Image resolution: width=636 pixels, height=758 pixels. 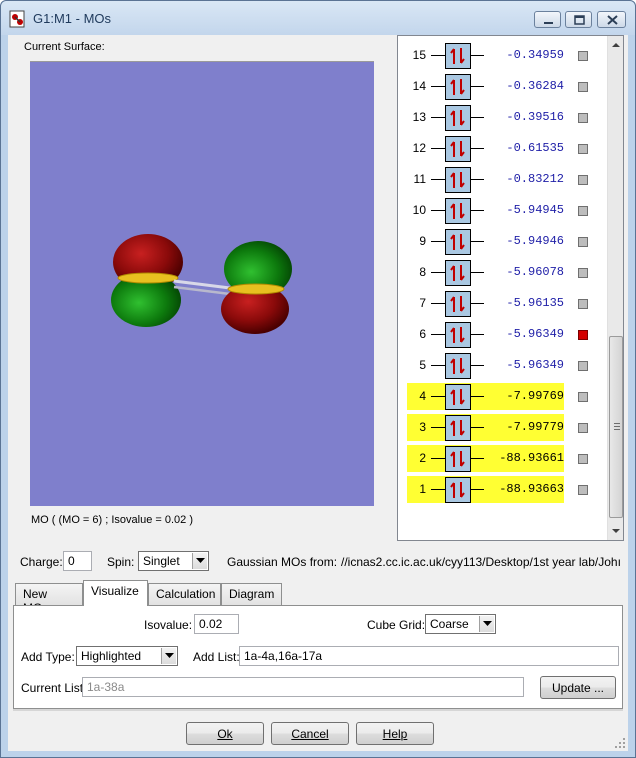 I want to click on spin-dropdown, so click(x=199, y=561).